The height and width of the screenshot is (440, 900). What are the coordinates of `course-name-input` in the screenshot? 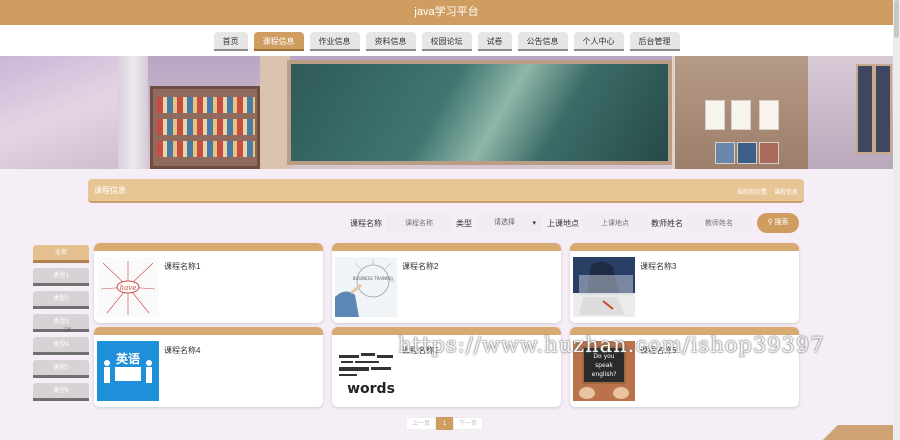 It's located at (419, 223).